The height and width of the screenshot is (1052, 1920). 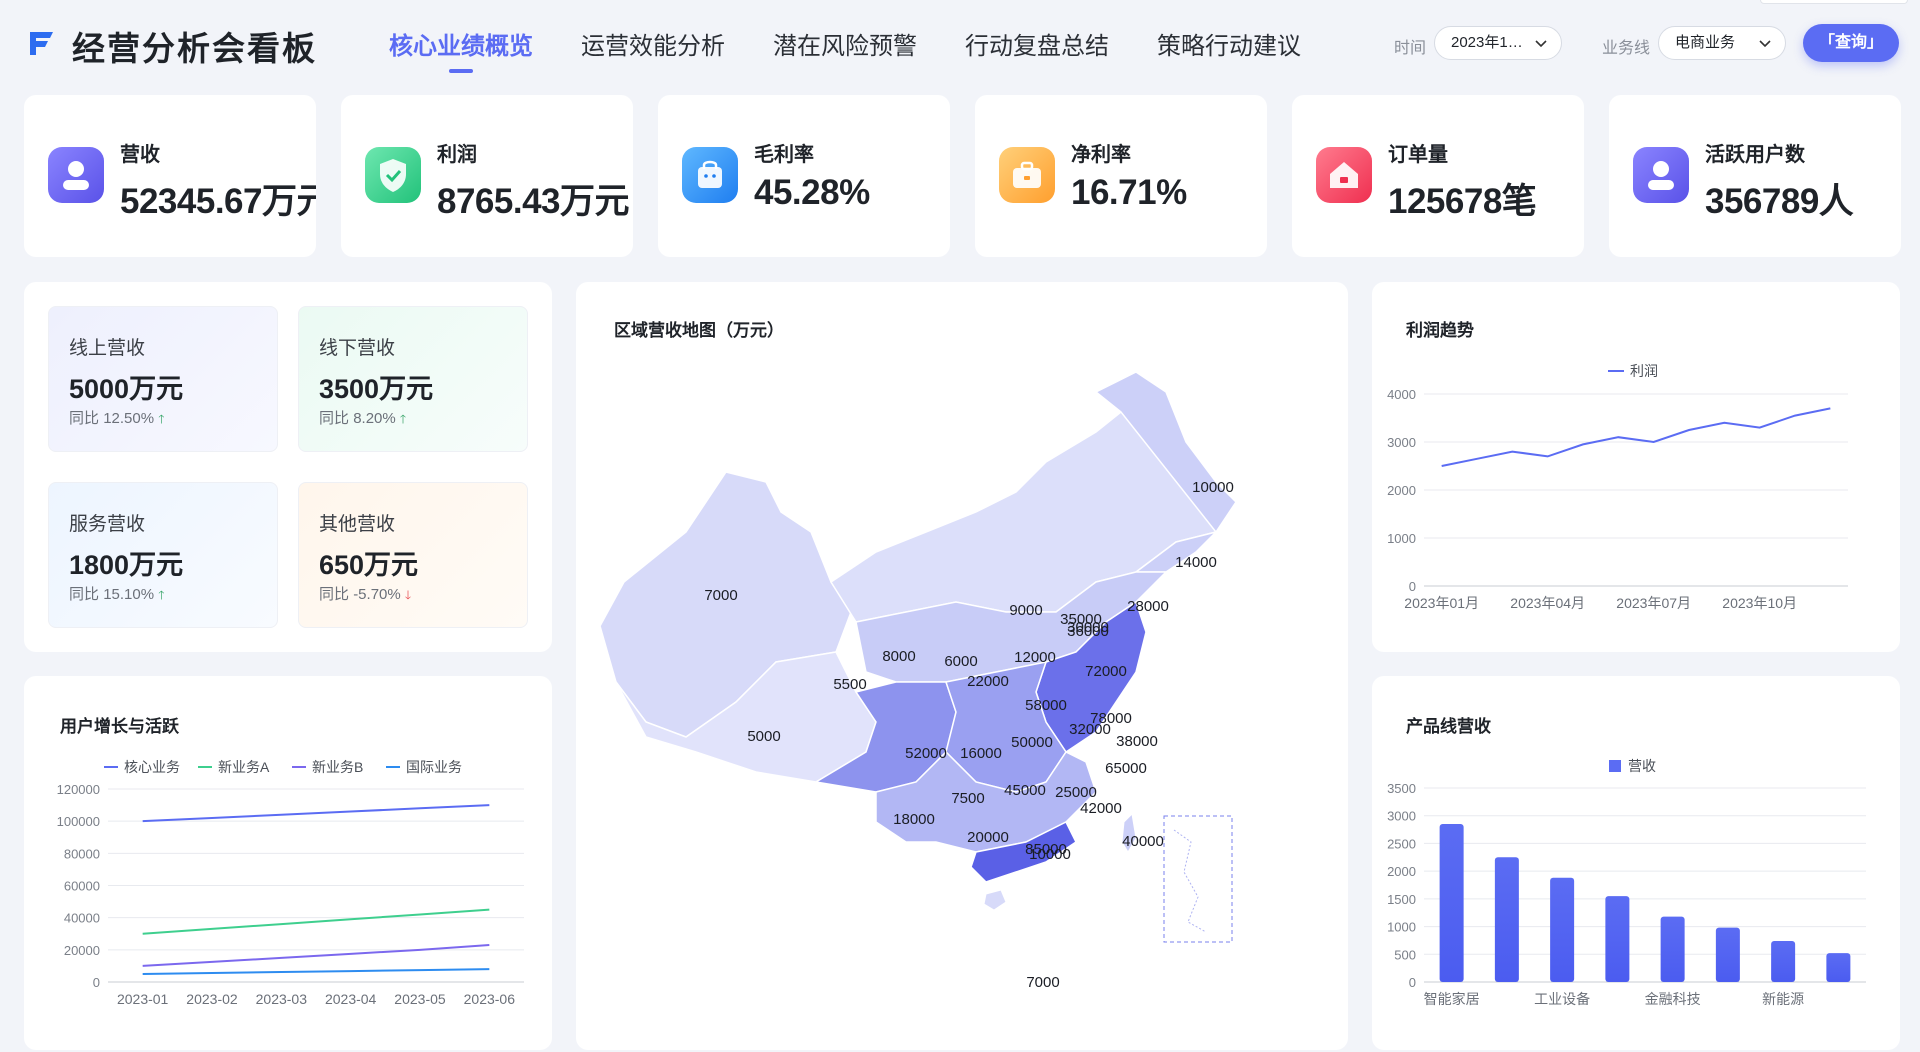 What do you see at coordinates (1229, 43) in the screenshot?
I see `nav-tab-strategy: 策略行动建议` at bounding box center [1229, 43].